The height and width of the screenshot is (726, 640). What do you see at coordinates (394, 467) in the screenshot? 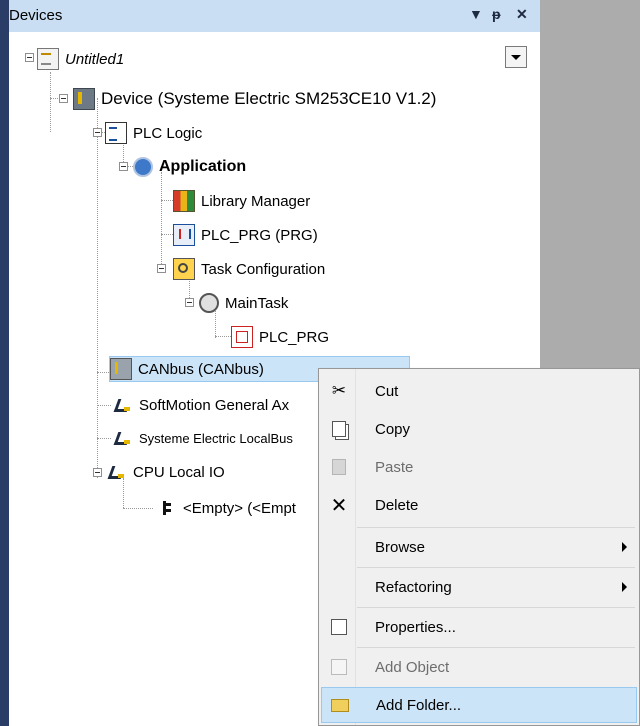
I see `menu-item-label: Paste` at bounding box center [394, 467].